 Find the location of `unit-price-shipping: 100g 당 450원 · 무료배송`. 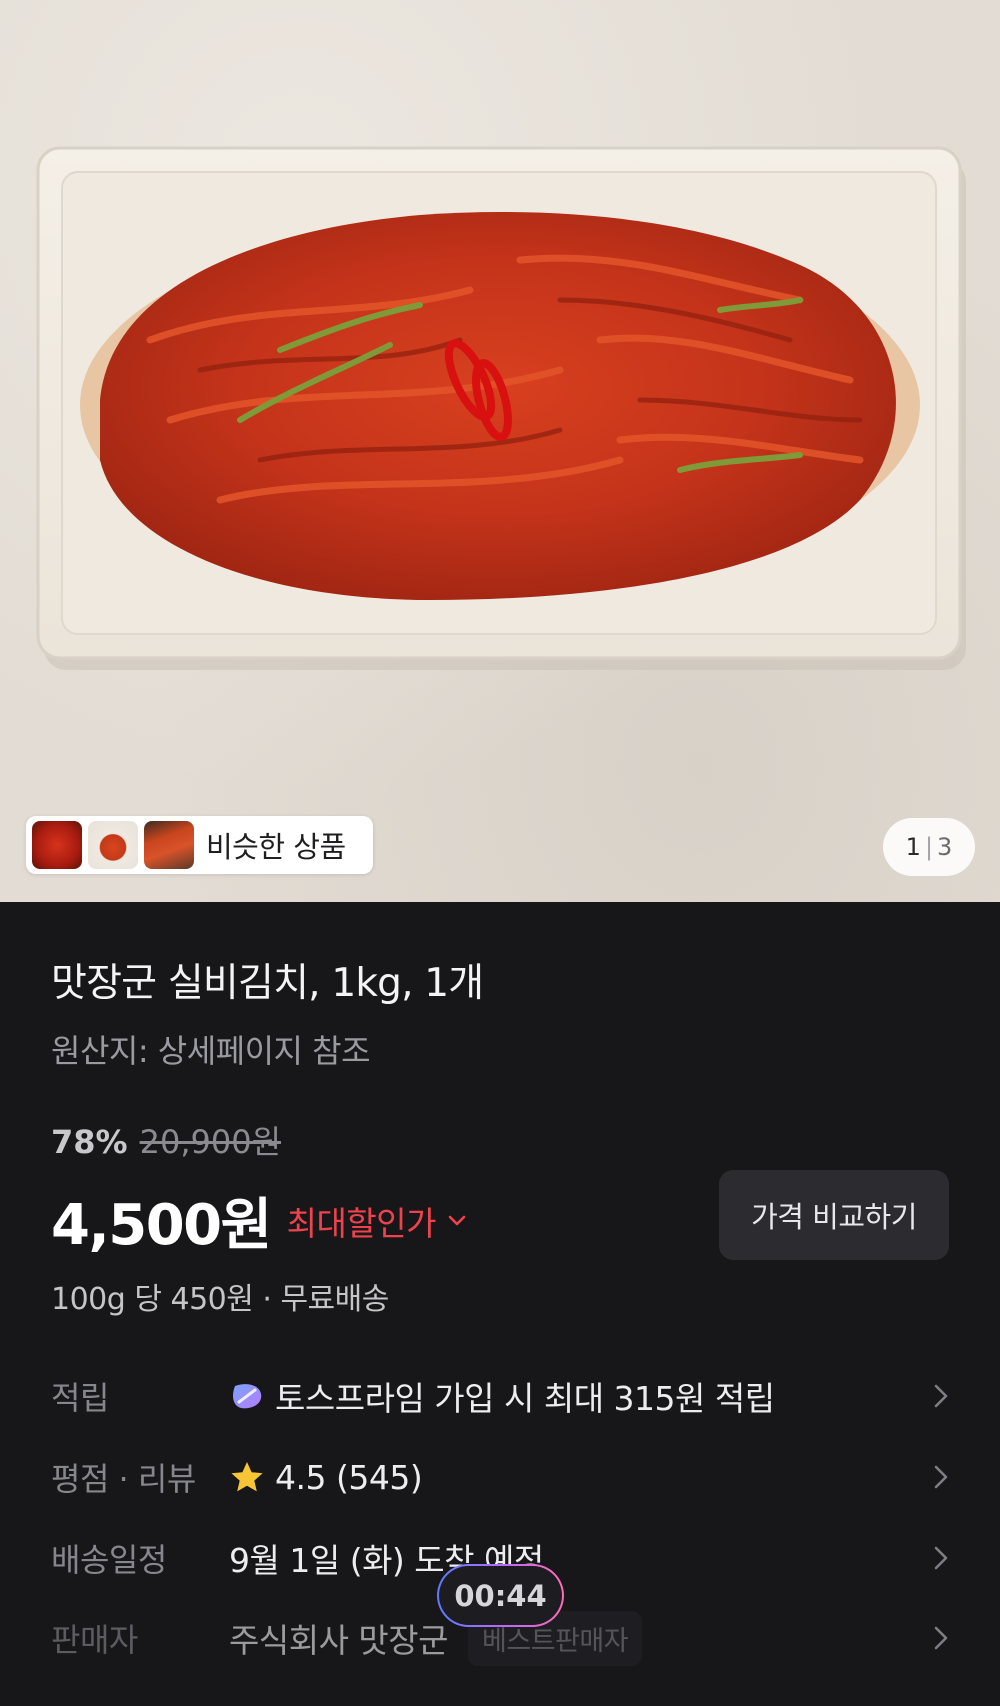

unit-price-shipping: 100g 당 450원 · 무료배송 is located at coordinates (220, 1299).